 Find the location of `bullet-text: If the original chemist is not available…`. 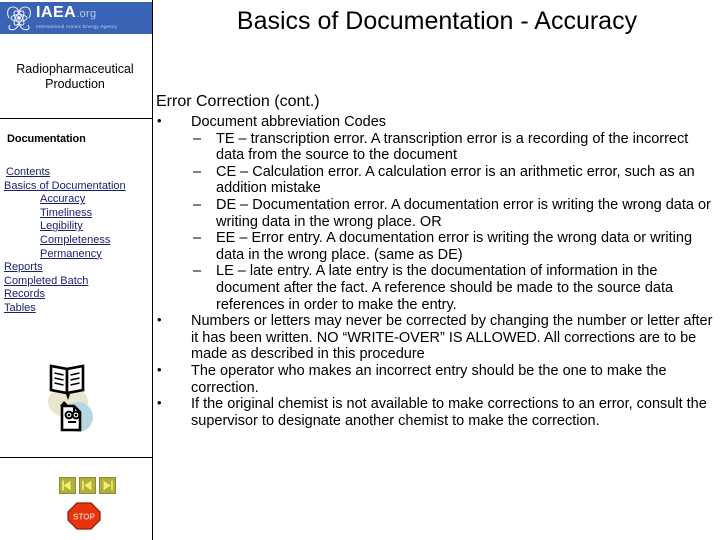

bullet-text: If the original chemist is not available… is located at coordinates (449, 412).